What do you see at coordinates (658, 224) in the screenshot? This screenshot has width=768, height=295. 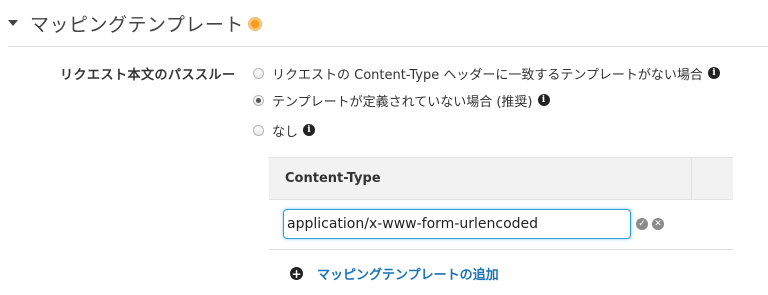 I see `cancel-x-icon: ✕` at bounding box center [658, 224].